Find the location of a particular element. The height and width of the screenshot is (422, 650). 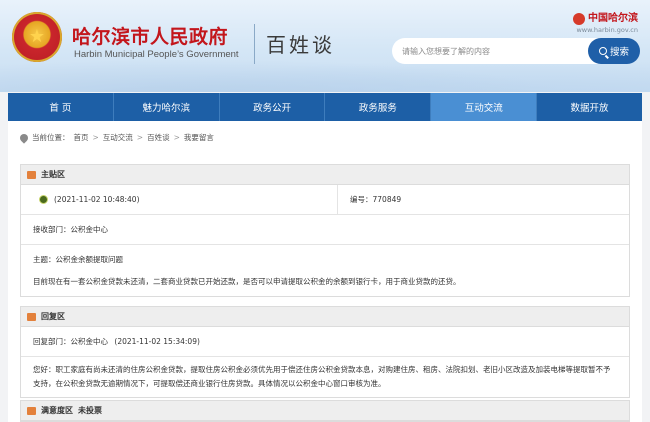

site-url: www.harbin.gov.cn is located at coordinates (607, 29).